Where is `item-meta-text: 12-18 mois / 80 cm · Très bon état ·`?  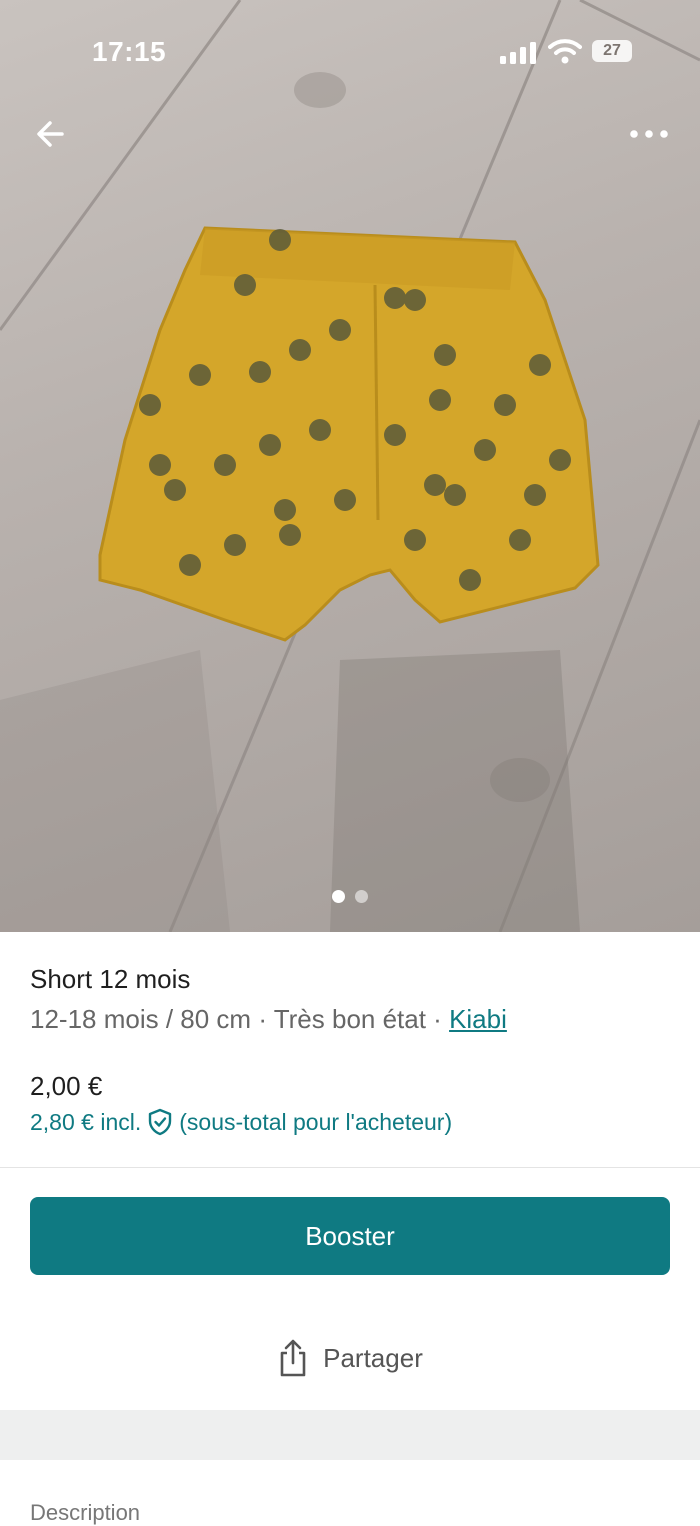
item-meta-text: 12-18 mois / 80 cm · Très bon état · is located at coordinates (240, 1019).